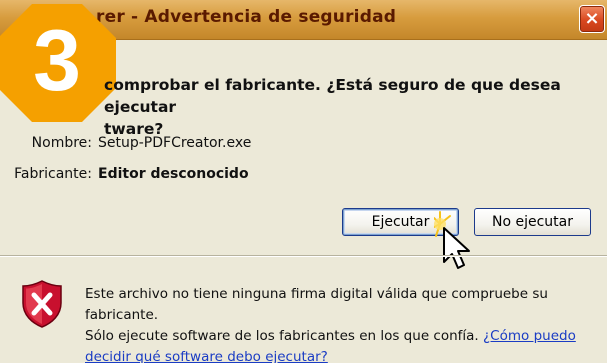 The image size is (607, 363). What do you see at coordinates (61, 143) in the screenshot?
I see `name-label: Nombre:` at bounding box center [61, 143].